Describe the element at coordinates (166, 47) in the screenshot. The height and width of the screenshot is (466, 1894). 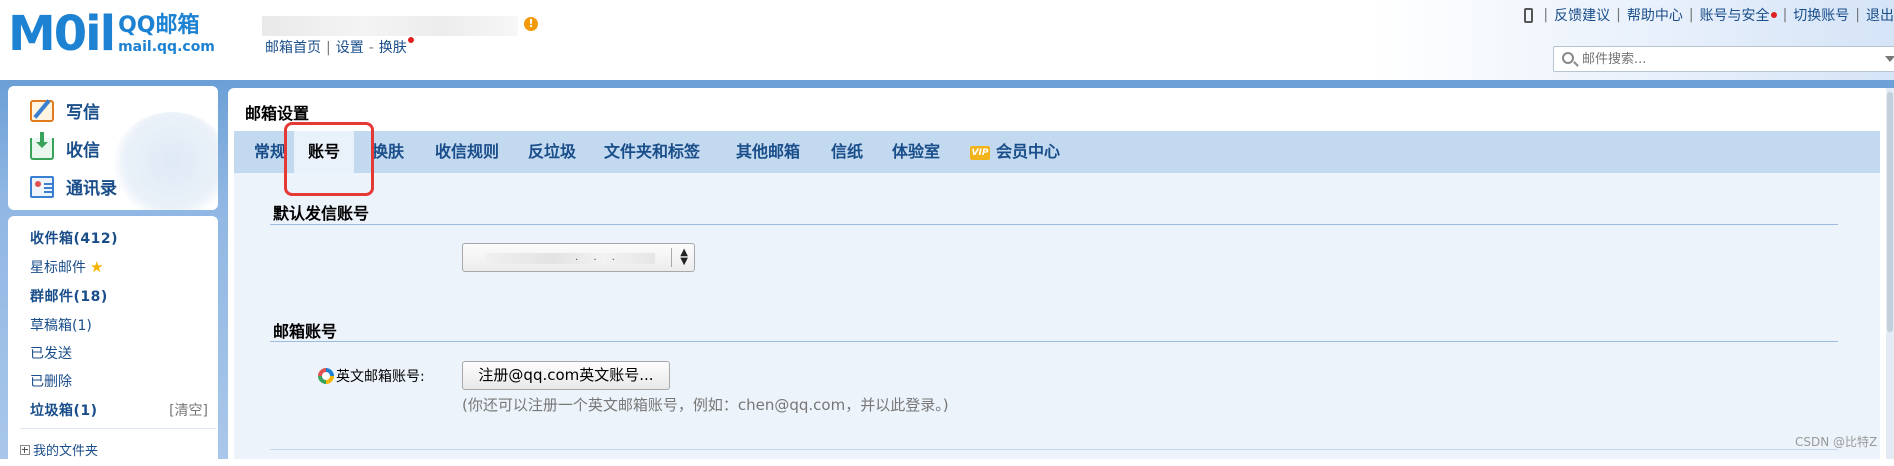
I see `logo-url: mail.qq.com` at that location.